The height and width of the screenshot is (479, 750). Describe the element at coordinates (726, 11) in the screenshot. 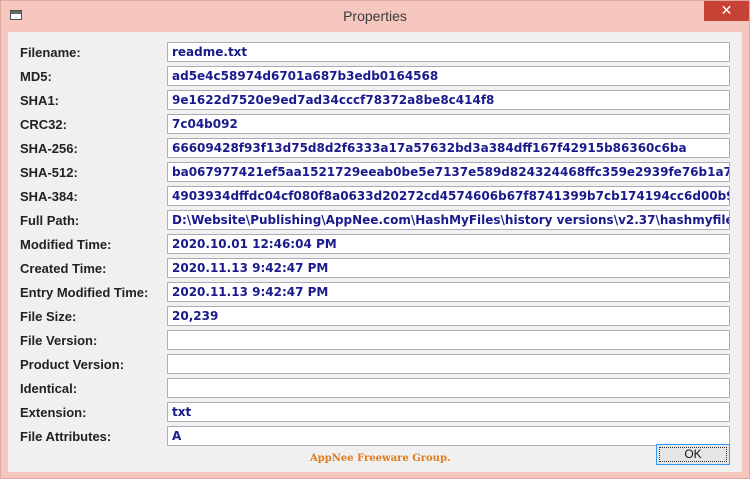

I see `close-icon: ✕` at that location.